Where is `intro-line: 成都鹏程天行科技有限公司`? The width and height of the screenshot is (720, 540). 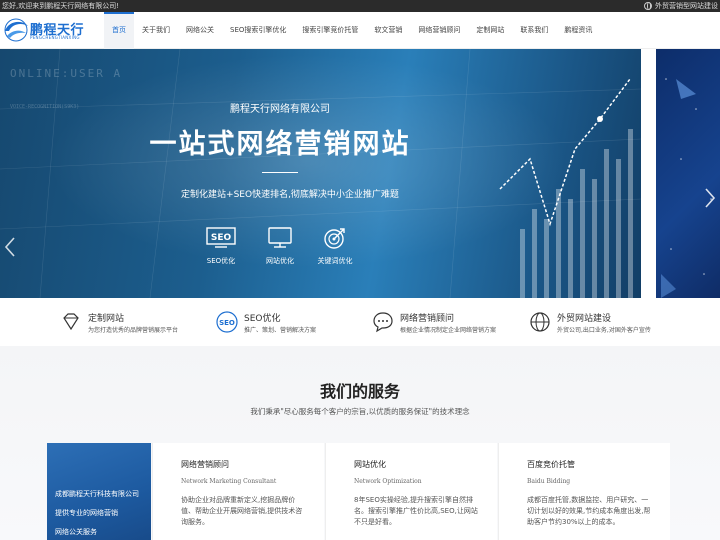
intro-line: 成都鹏程天行科技有限公司 is located at coordinates (97, 494).